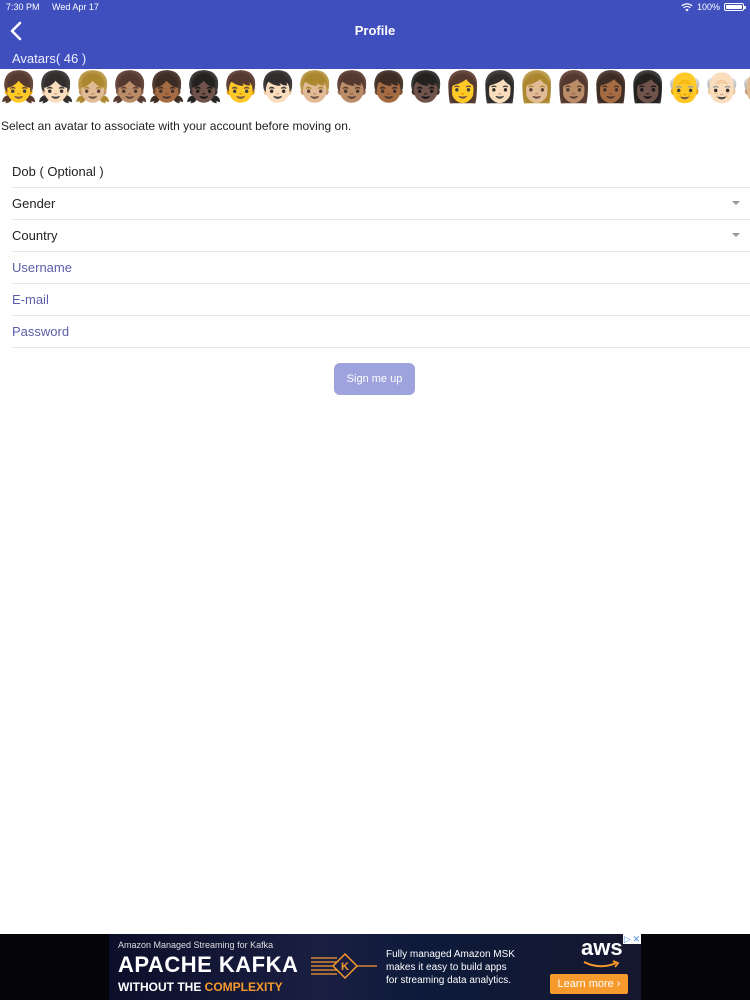 The image size is (750, 1000). Describe the element at coordinates (745, 88) in the screenshot. I see `avatar-option: 👴🏼` at that location.